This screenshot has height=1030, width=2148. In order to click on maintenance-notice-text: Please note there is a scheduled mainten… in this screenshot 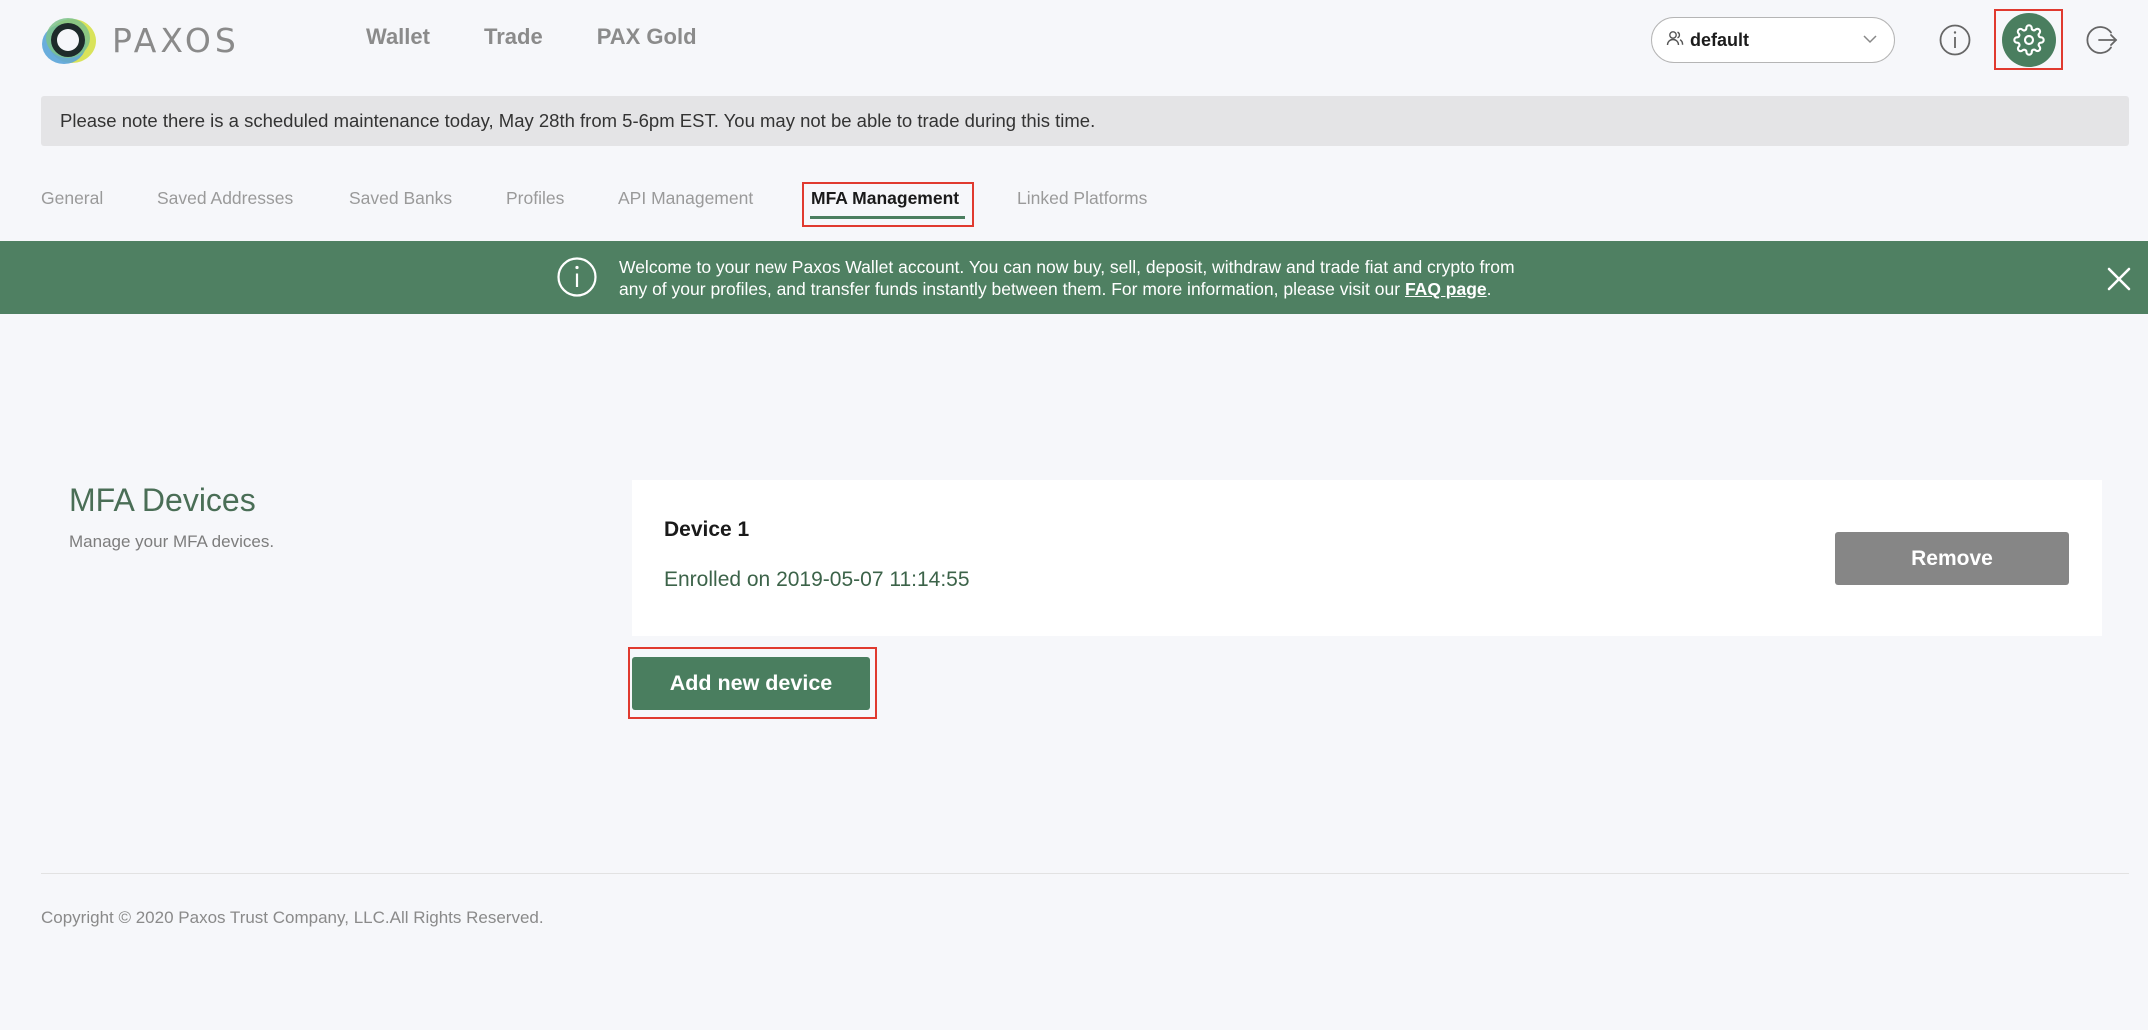, I will do `click(578, 120)`.